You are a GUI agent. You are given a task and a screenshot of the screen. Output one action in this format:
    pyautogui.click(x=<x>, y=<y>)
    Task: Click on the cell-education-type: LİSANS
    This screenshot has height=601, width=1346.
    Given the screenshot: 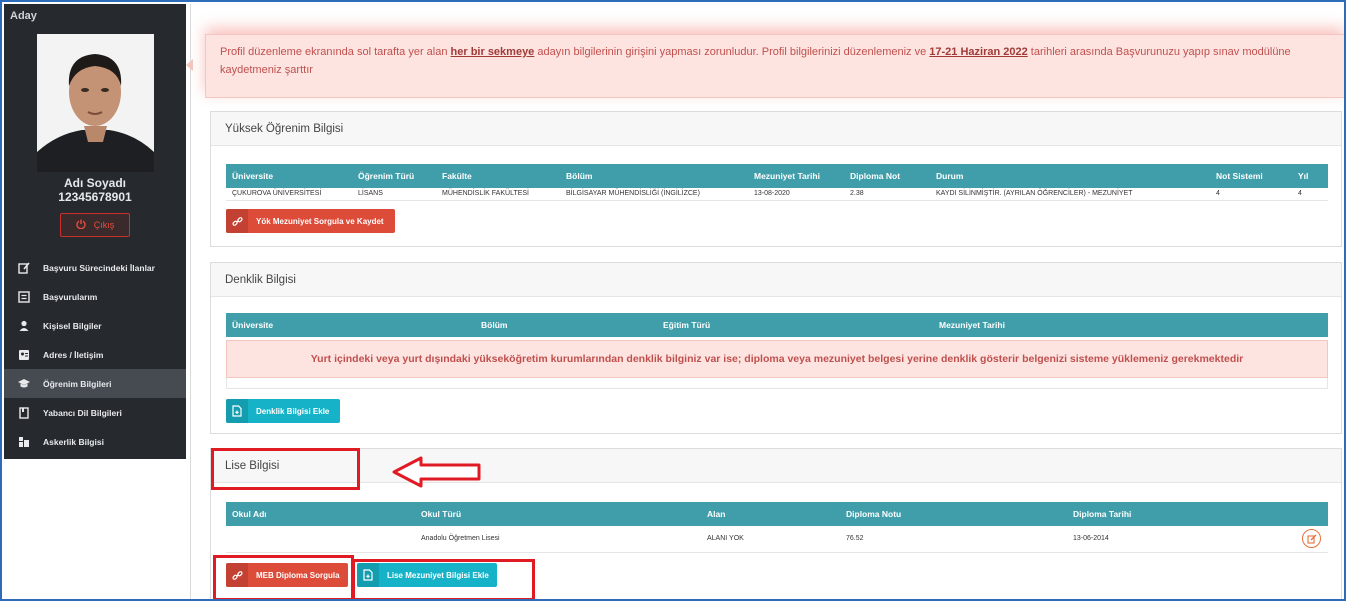 What is the action you would take?
    pyautogui.click(x=394, y=194)
    